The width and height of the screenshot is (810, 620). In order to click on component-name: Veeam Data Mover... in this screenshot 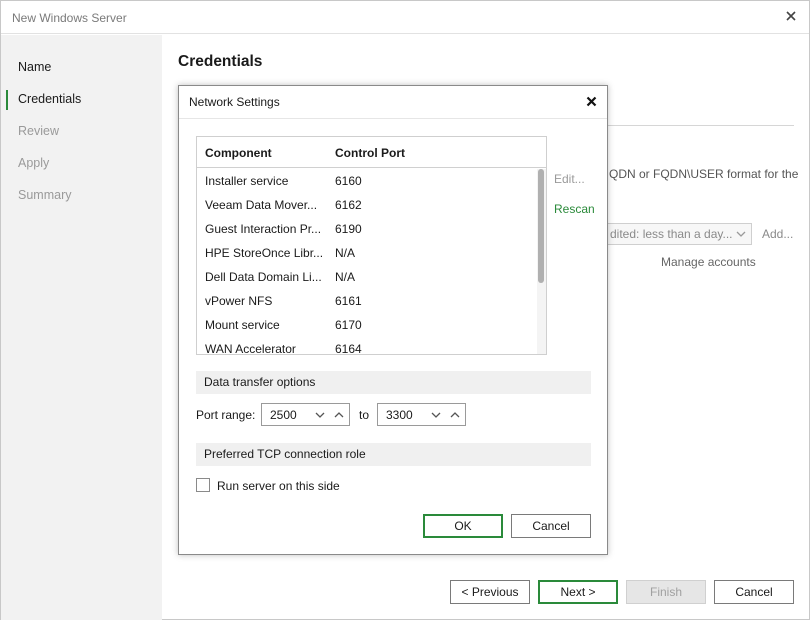, I will do `click(261, 205)`.